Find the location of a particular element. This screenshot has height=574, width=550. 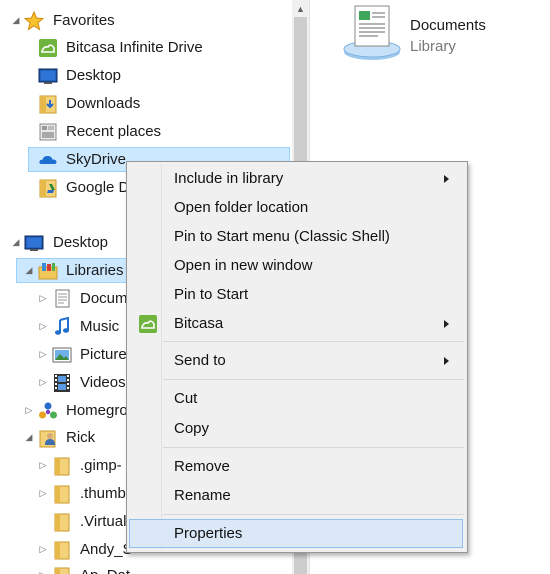

pictures-library-icon is located at coordinates (62, 355).